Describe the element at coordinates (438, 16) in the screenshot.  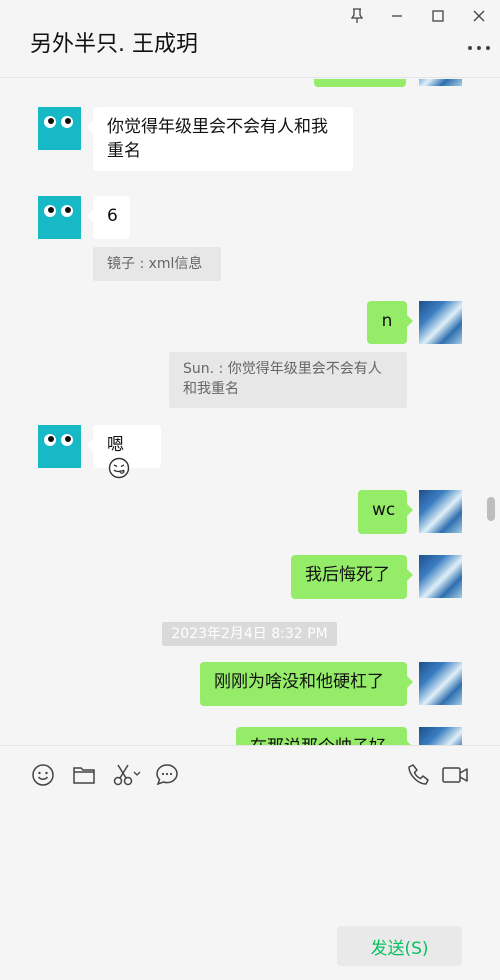
I see `maximize-icon` at that location.